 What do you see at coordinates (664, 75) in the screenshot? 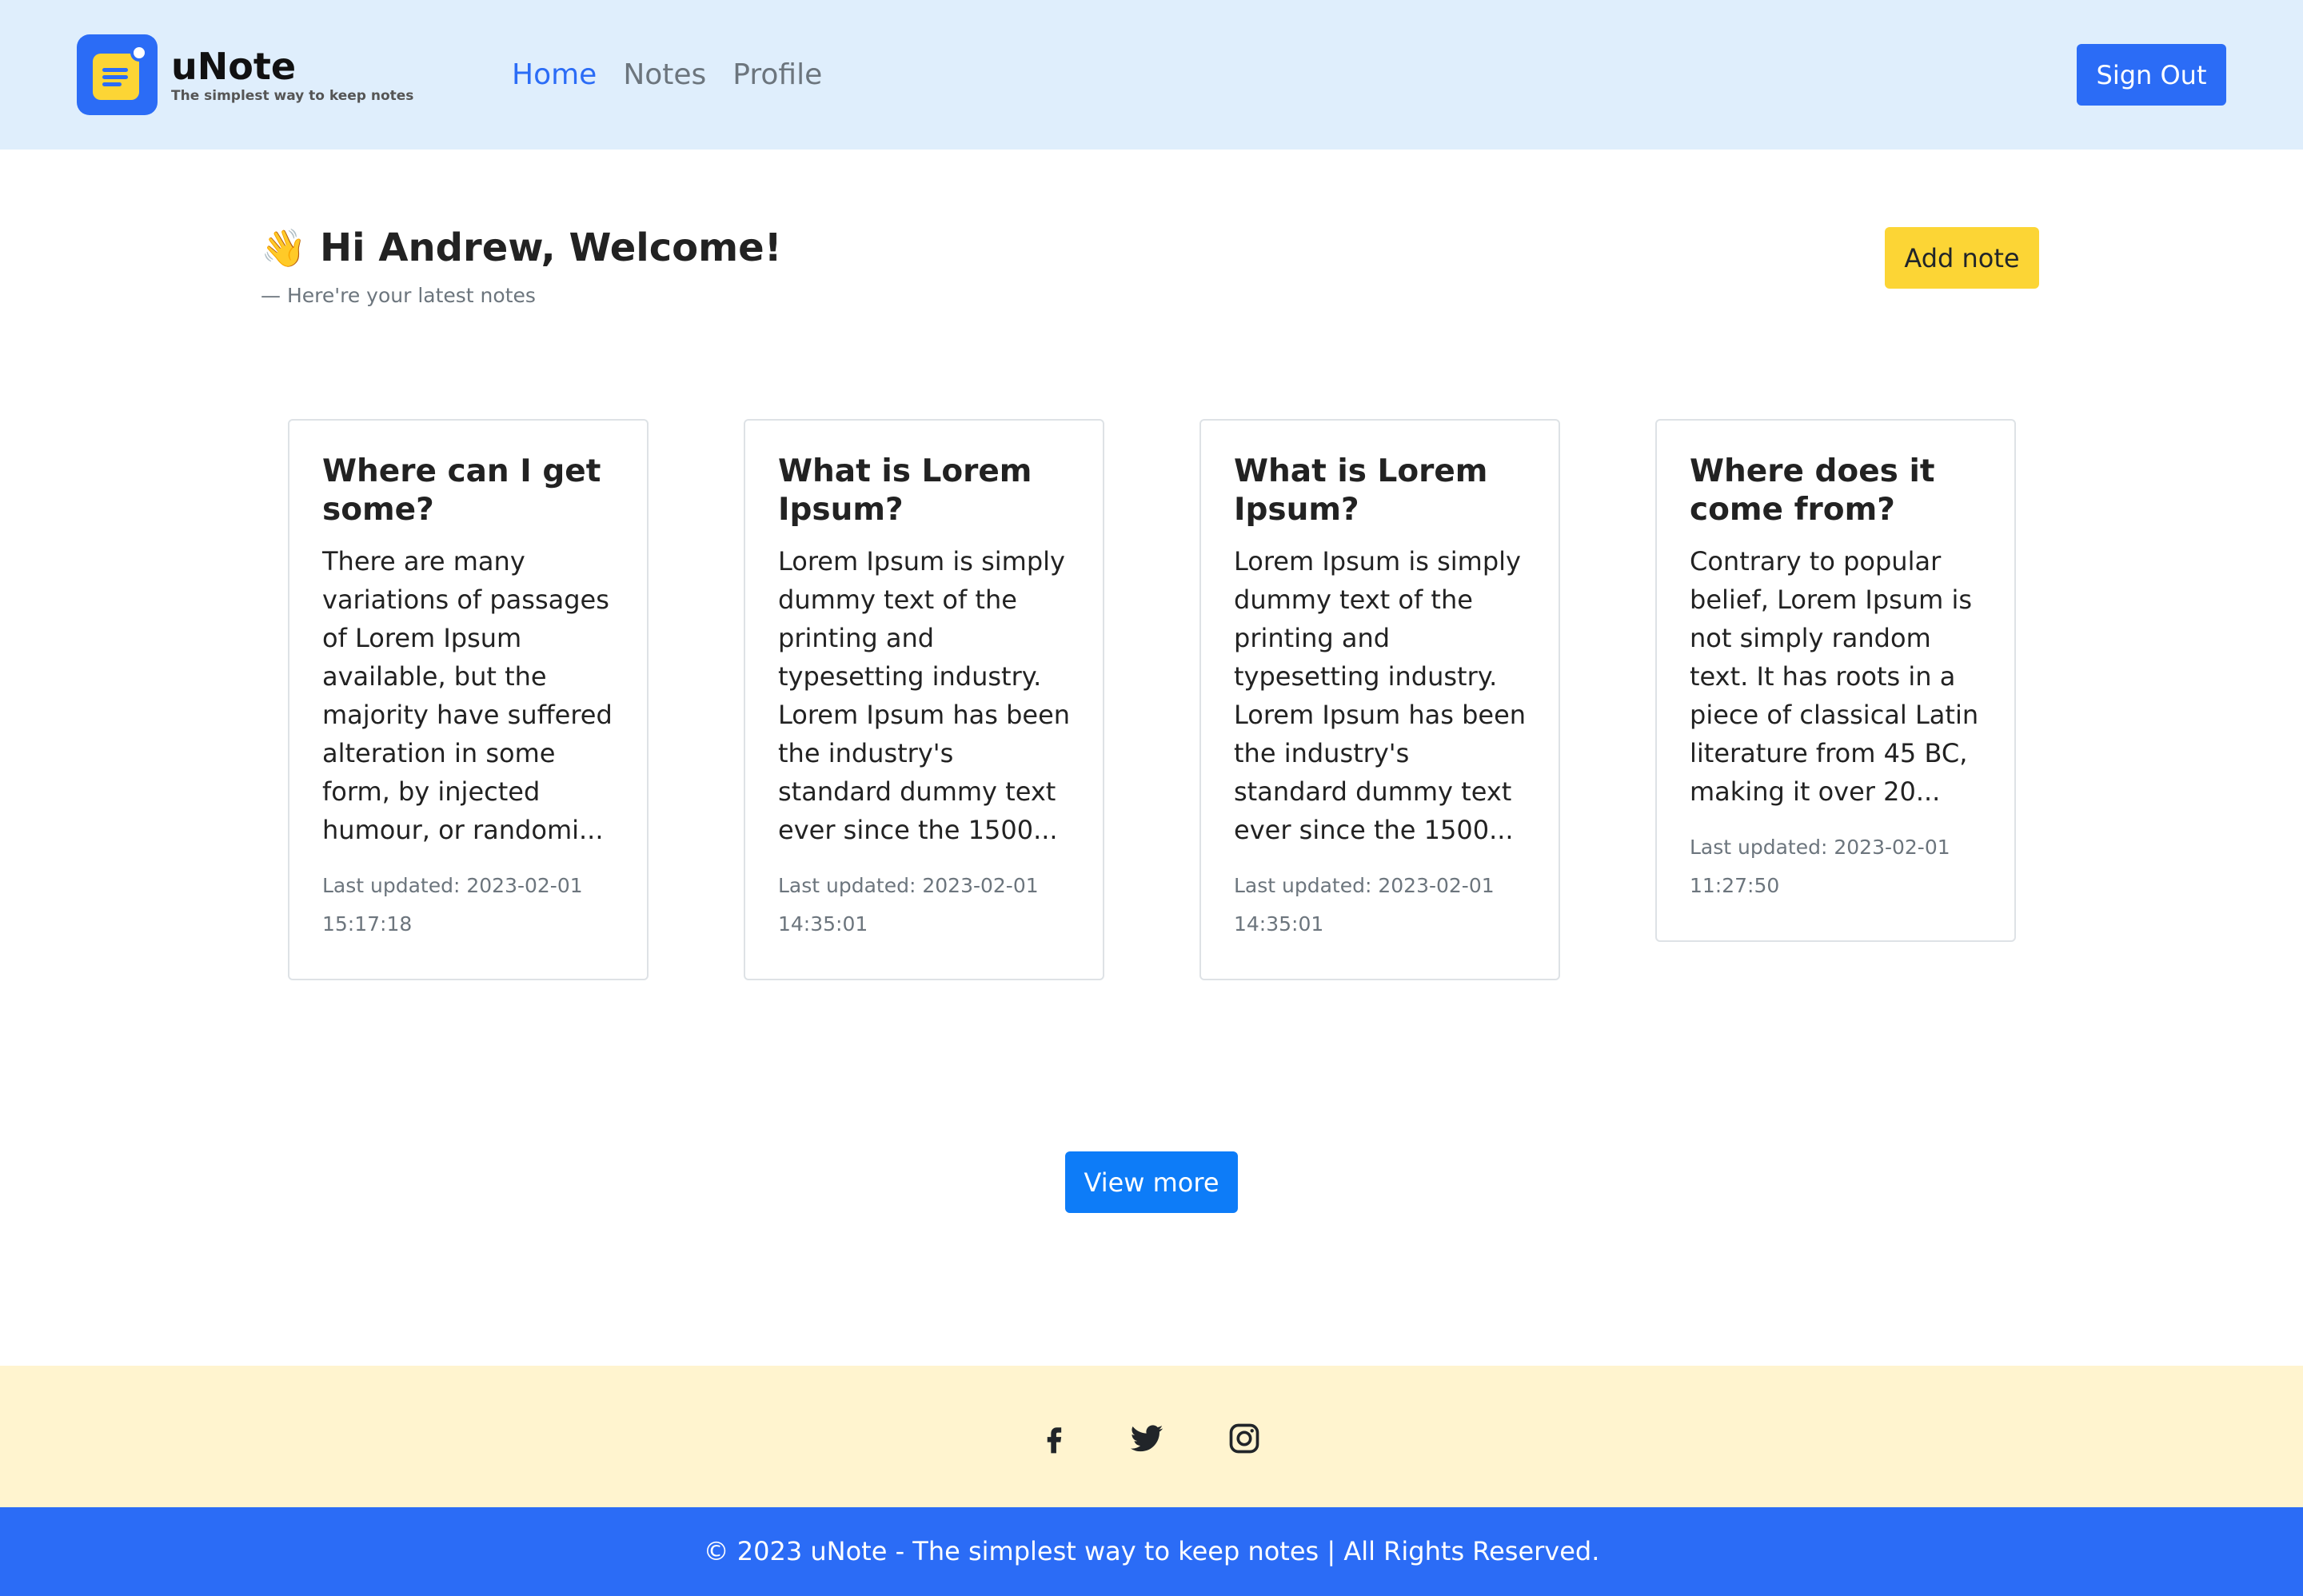
I see `nav-notes-link: Notes` at bounding box center [664, 75].